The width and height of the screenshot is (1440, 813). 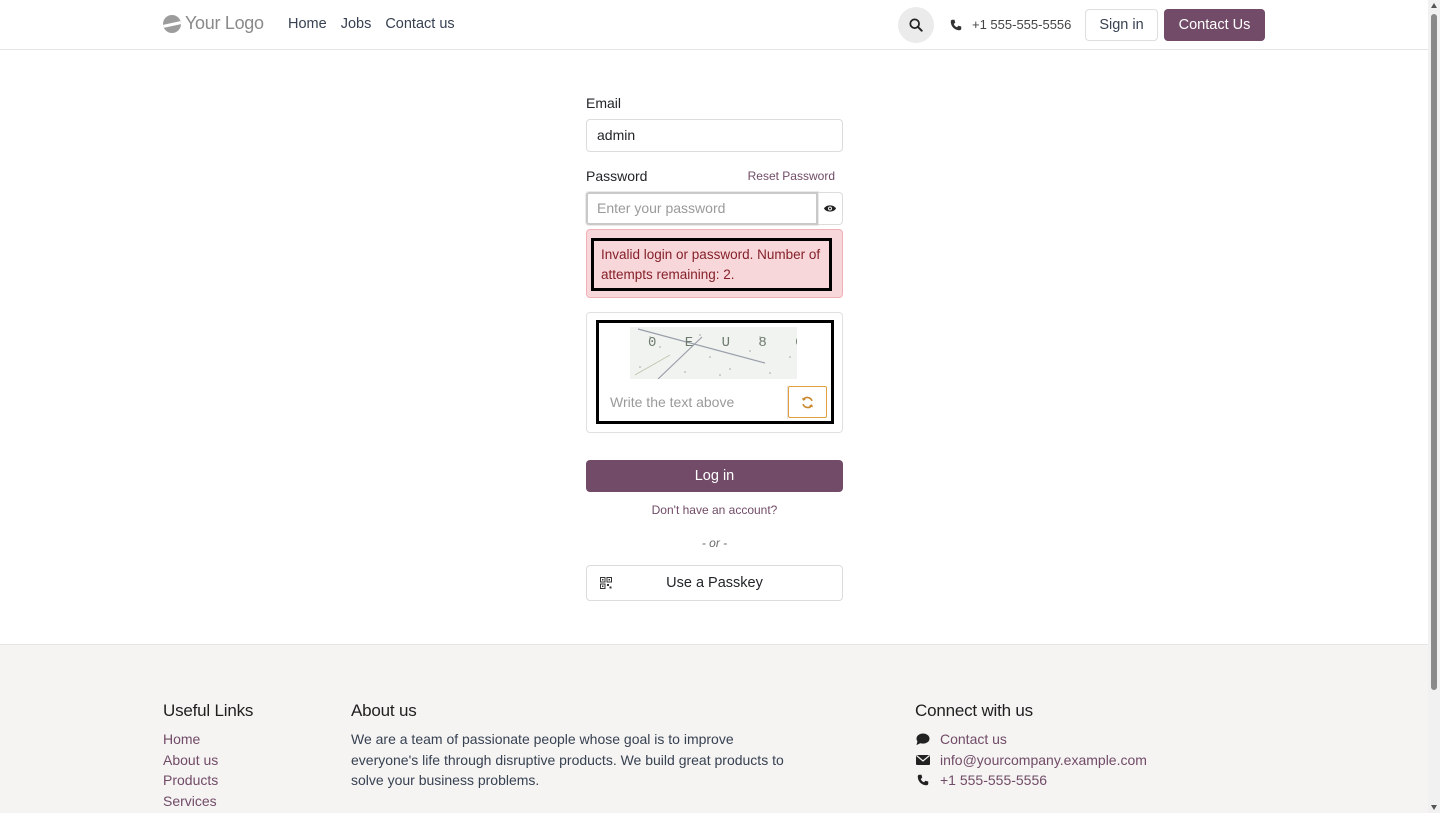 What do you see at coordinates (722, 343) in the screenshot?
I see `captcha-text: 0 E U 8 G` at bounding box center [722, 343].